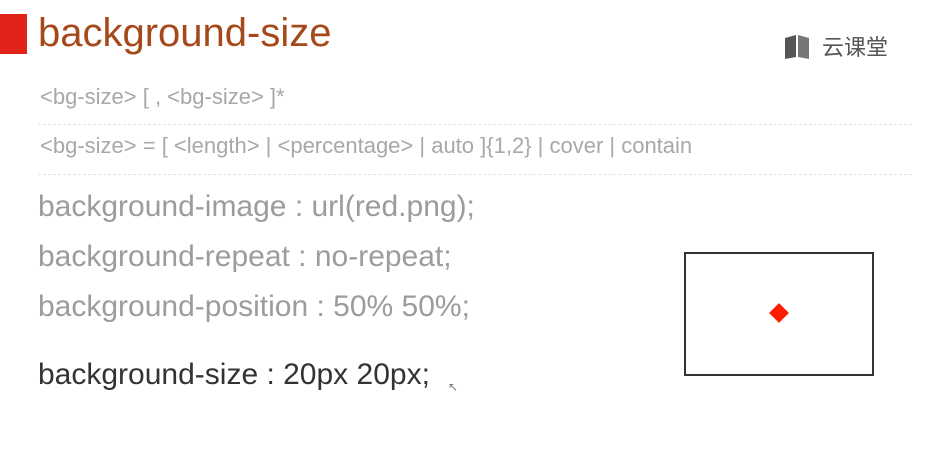 The height and width of the screenshot is (454, 950). I want to click on code-line-background-repeat: background-repeat : no-repeat;, so click(245, 256).